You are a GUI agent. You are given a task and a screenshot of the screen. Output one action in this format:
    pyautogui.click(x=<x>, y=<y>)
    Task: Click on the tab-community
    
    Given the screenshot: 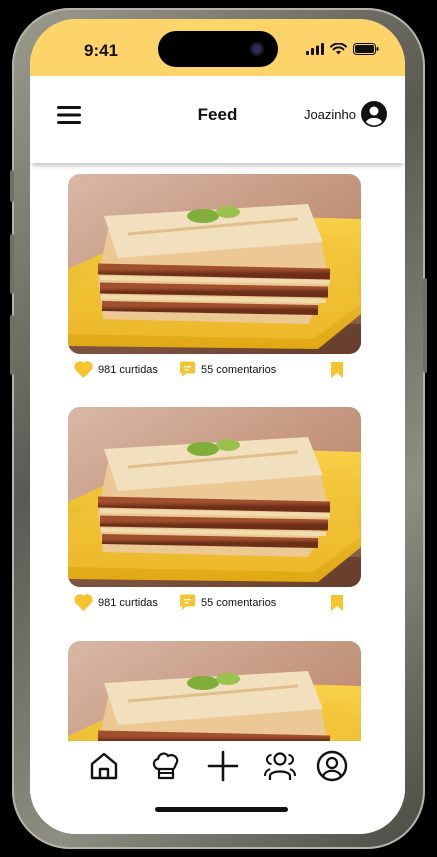 What is the action you would take?
    pyautogui.click(x=280, y=766)
    